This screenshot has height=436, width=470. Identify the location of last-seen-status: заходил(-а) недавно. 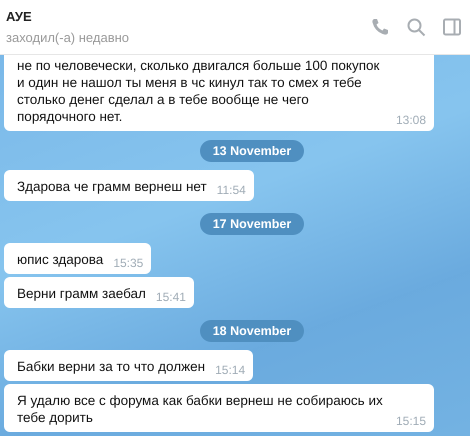
(68, 37).